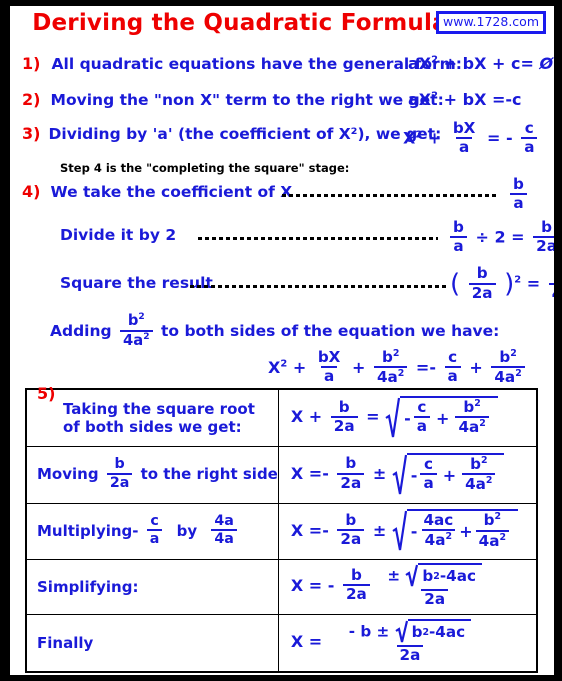  I want to click on row-3-label: Multiplying- c a by 4a 4a, so click(138, 530).